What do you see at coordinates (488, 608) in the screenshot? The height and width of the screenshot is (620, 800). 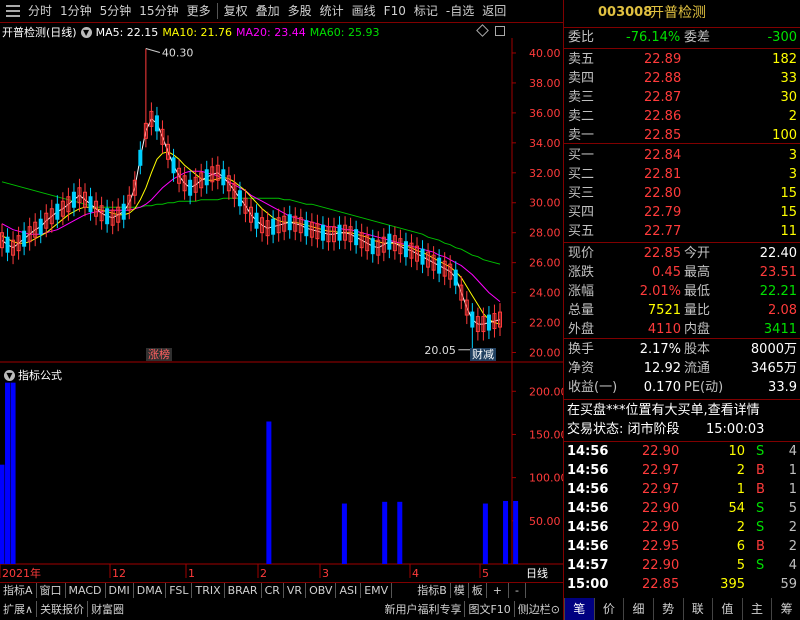 I see `f10-graphic-button: 图文F10` at bounding box center [488, 608].